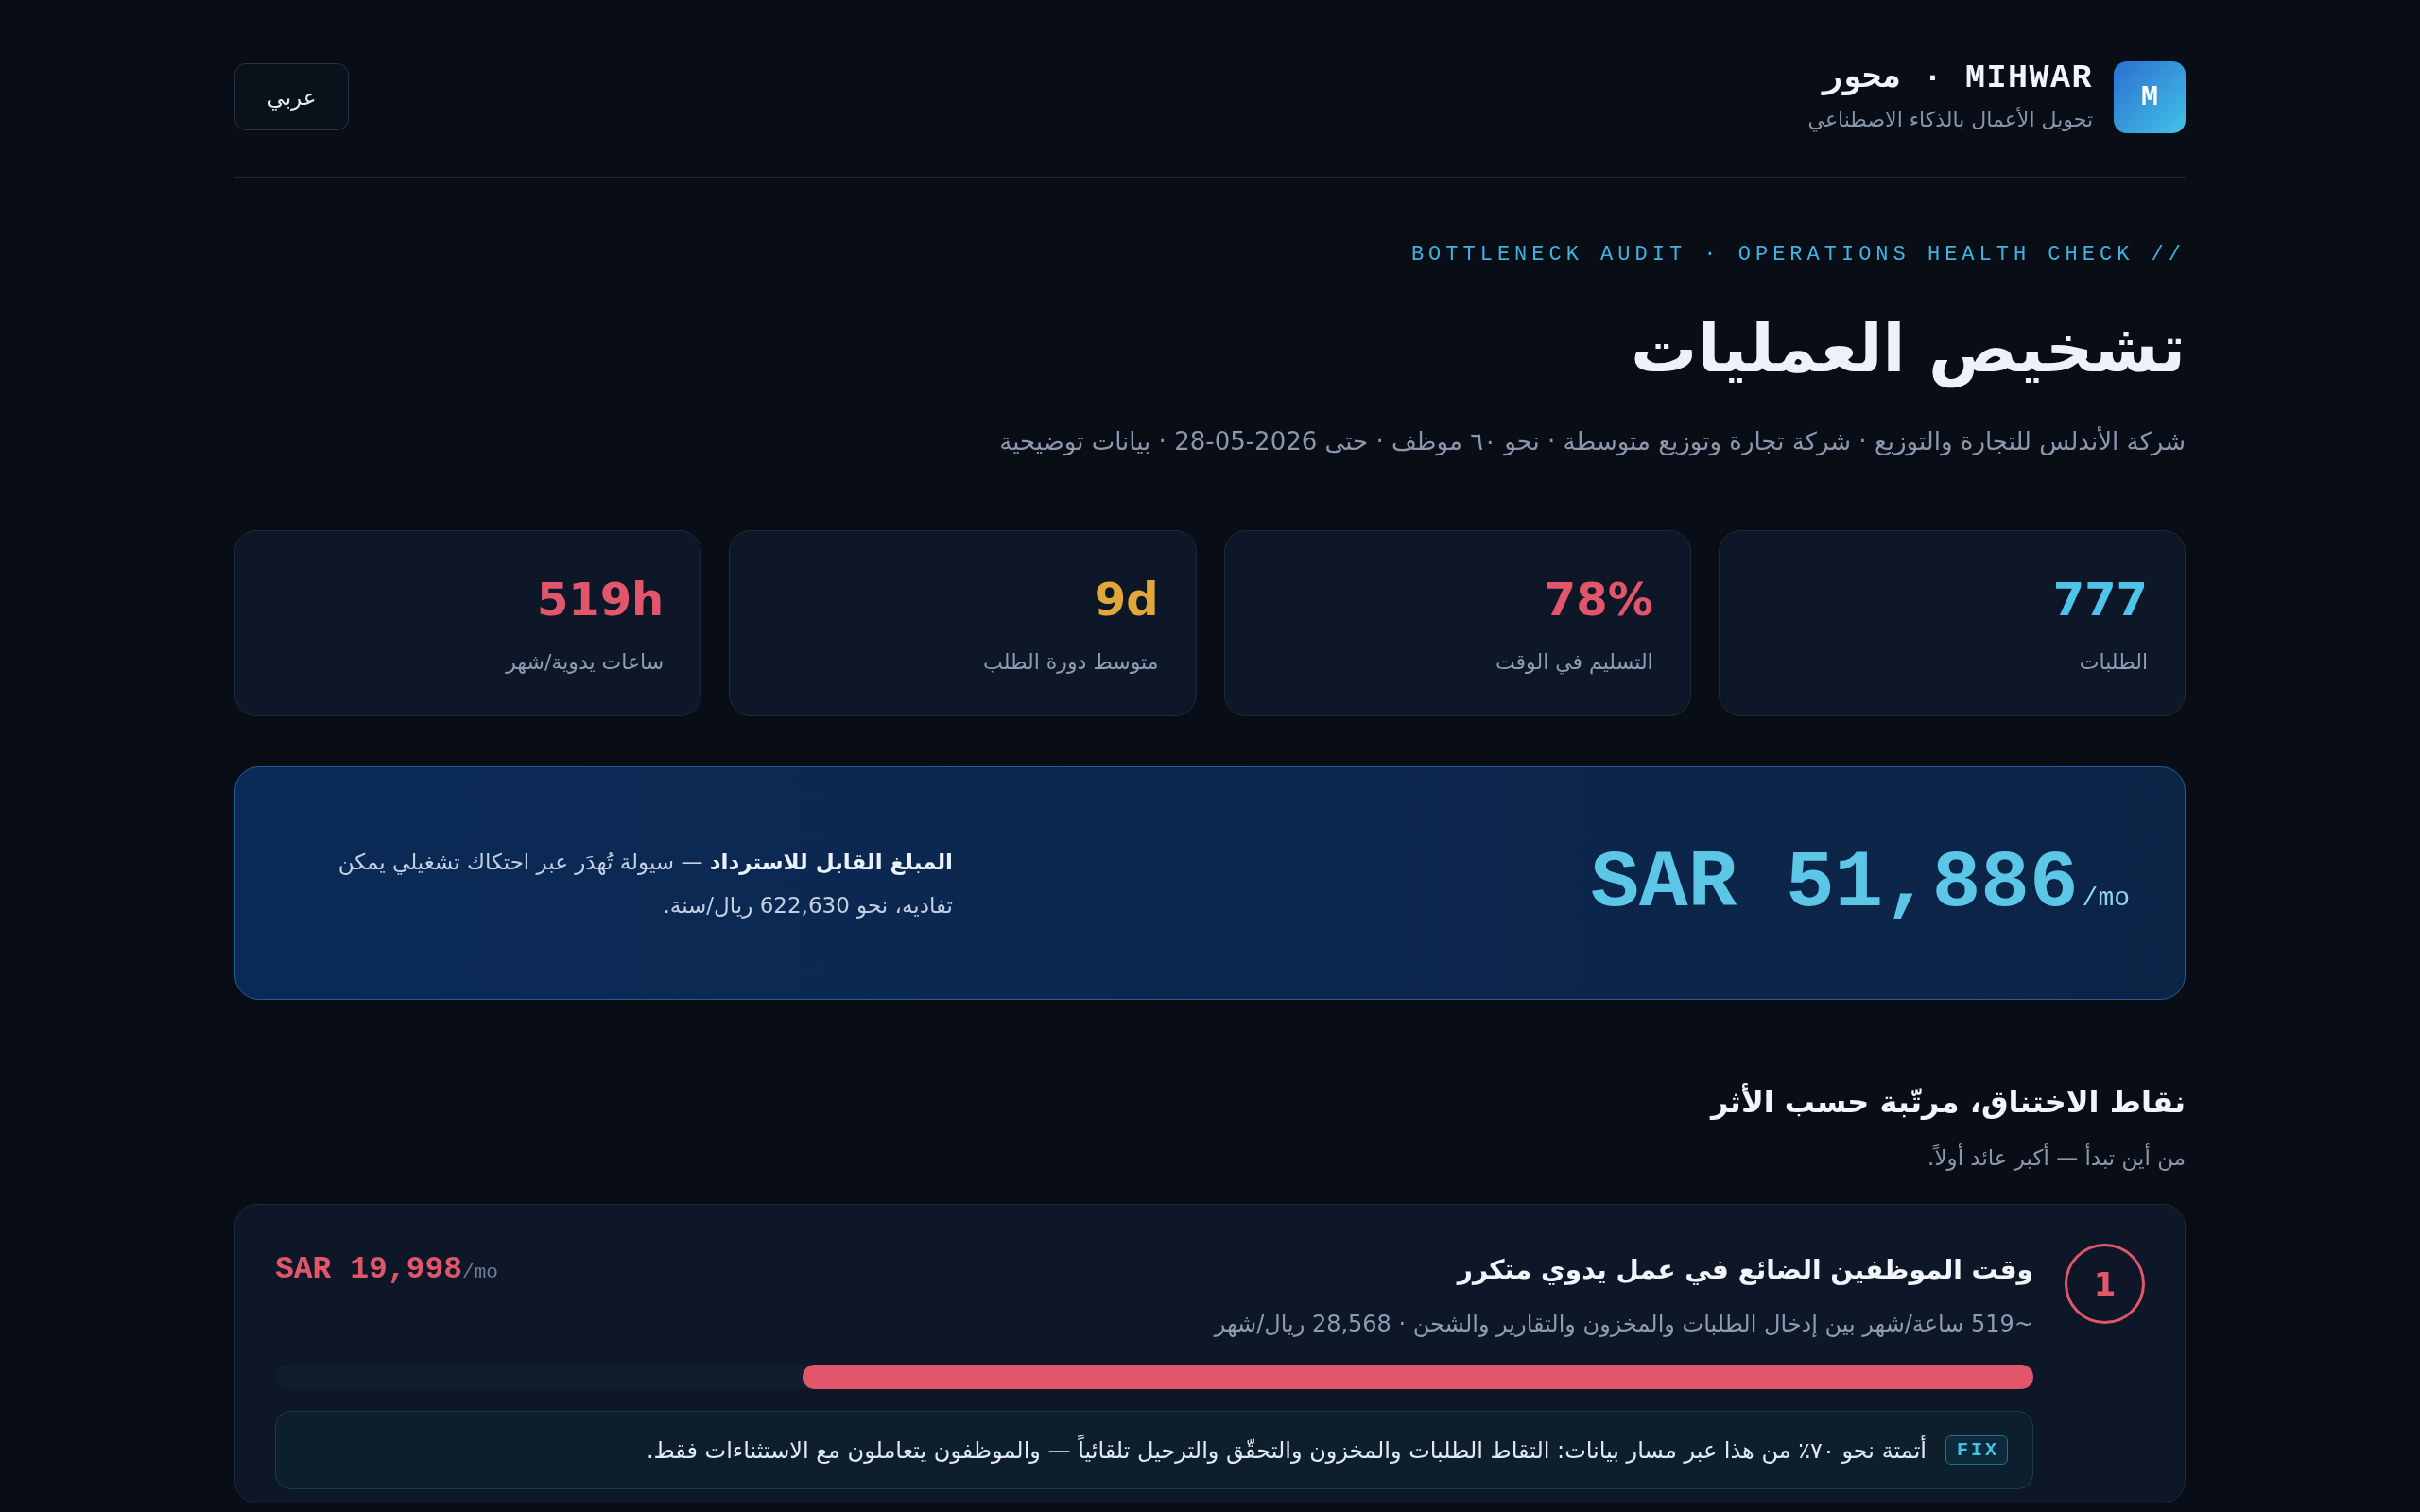 This screenshot has width=2420, height=1512. Describe the element at coordinates (645, 884) in the screenshot. I see `recoverable-description: المبلغ القابل للاسترداد — سيولة تُهدَر عبر احتكاك تشغيلي يمكن تفاديه، نحو 622,630 ريال/سنة.` at that location.